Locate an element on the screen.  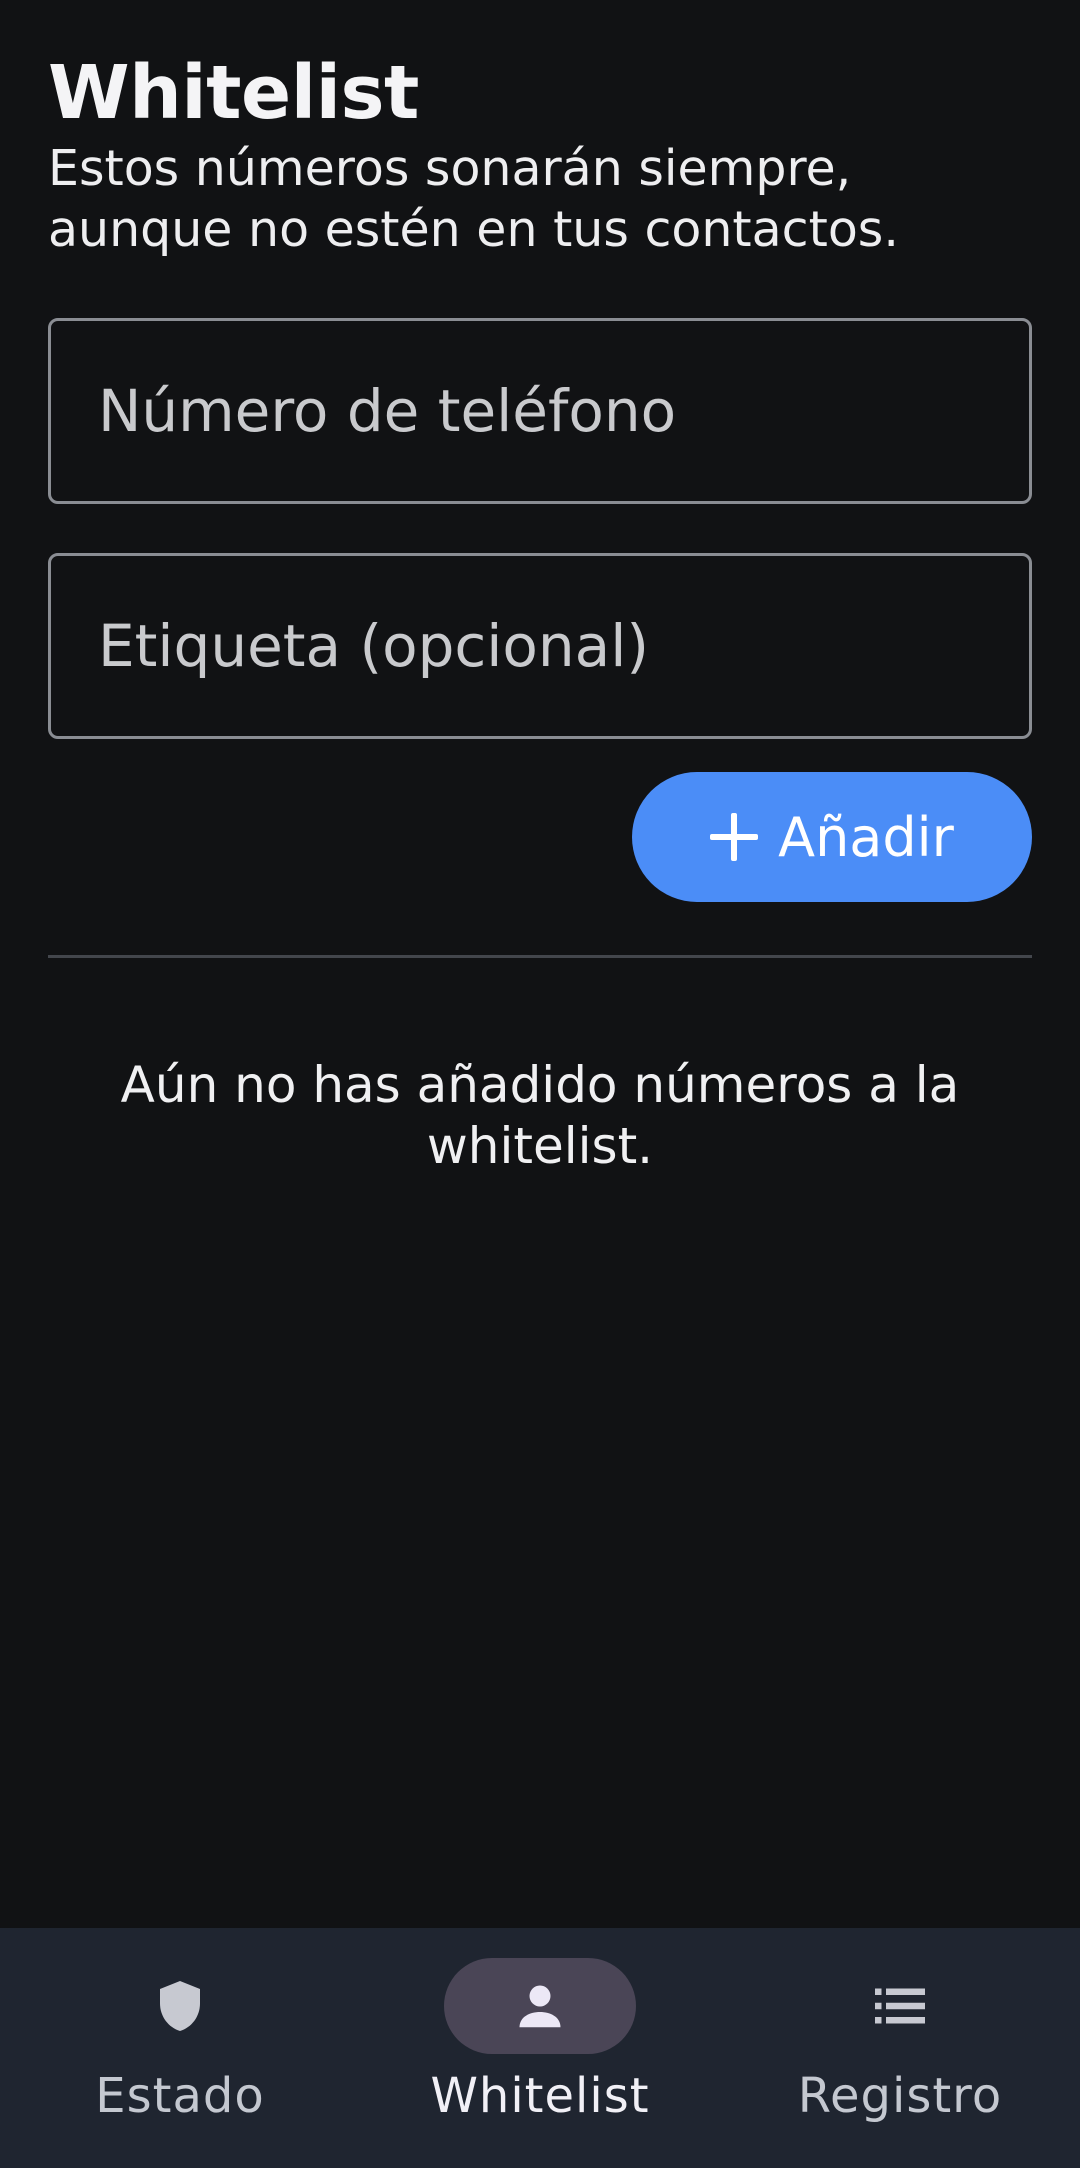
add-button: Añadir is located at coordinates (832, 837).